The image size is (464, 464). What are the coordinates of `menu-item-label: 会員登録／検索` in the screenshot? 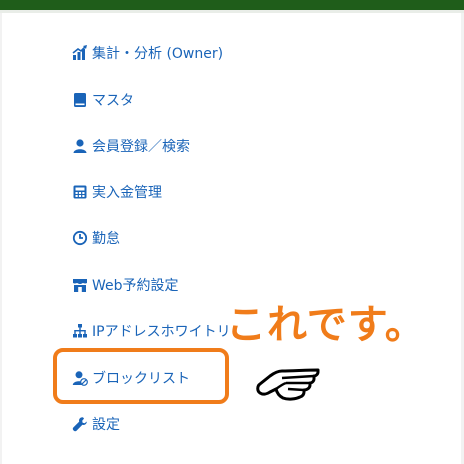 It's located at (141, 147).